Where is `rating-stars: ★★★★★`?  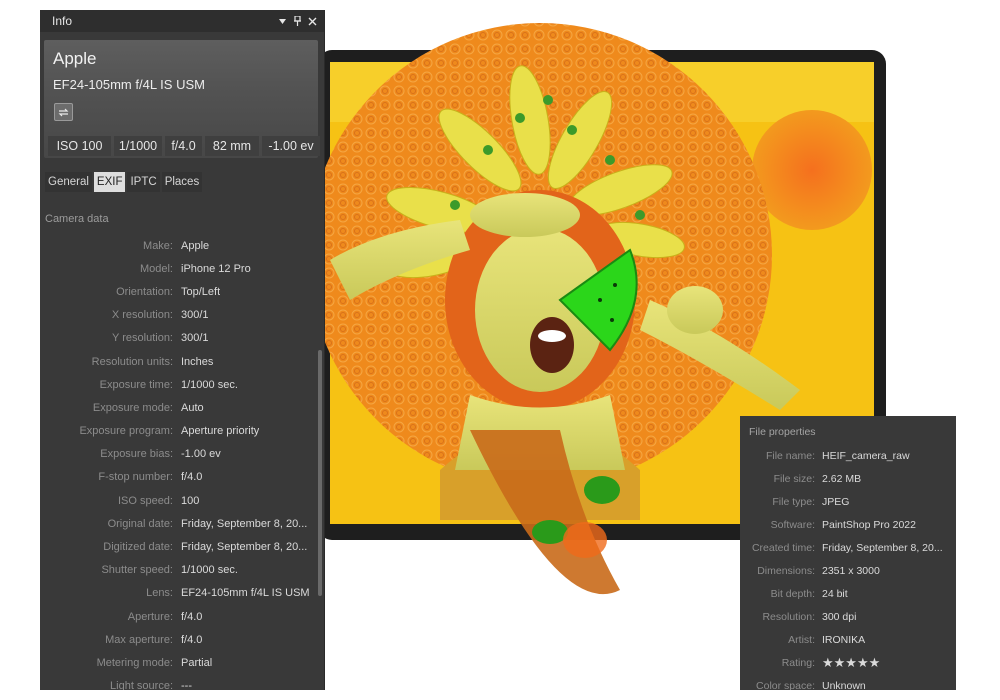 rating-stars: ★★★★★ is located at coordinates (884, 663).